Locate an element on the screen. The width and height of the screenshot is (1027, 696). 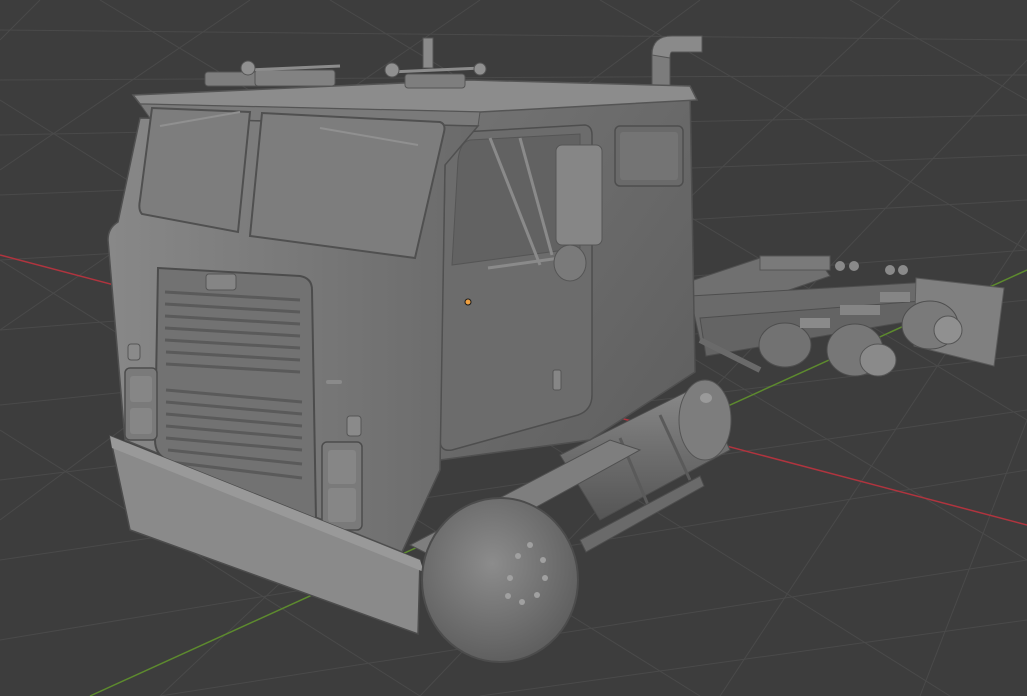
cab-side is located at coordinates (567, 274).